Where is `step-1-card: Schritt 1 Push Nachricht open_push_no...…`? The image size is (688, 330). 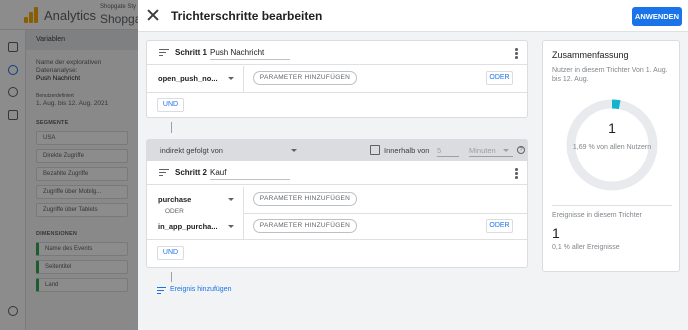 step-1-card: Schritt 1 Push Nachricht open_push_no...… is located at coordinates (337, 79).